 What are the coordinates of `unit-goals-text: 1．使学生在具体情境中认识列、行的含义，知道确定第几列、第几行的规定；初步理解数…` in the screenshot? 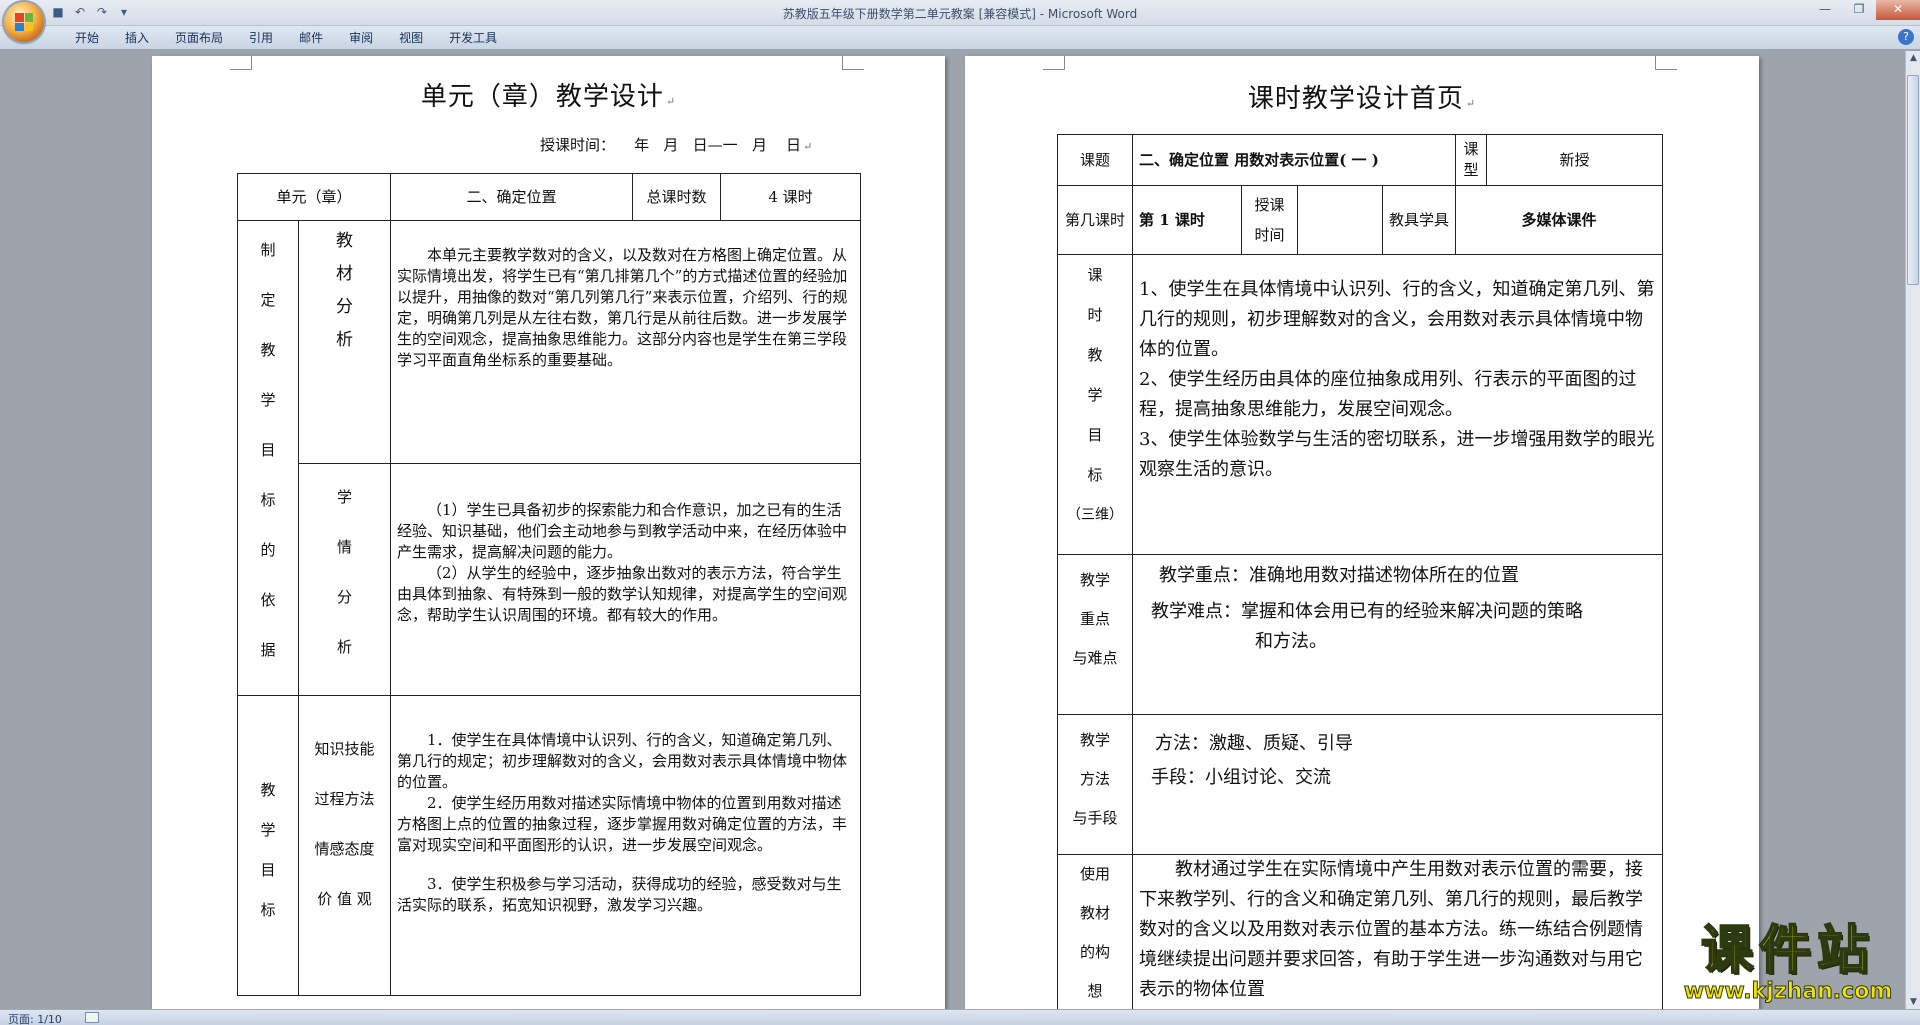 It's located at (626, 845).